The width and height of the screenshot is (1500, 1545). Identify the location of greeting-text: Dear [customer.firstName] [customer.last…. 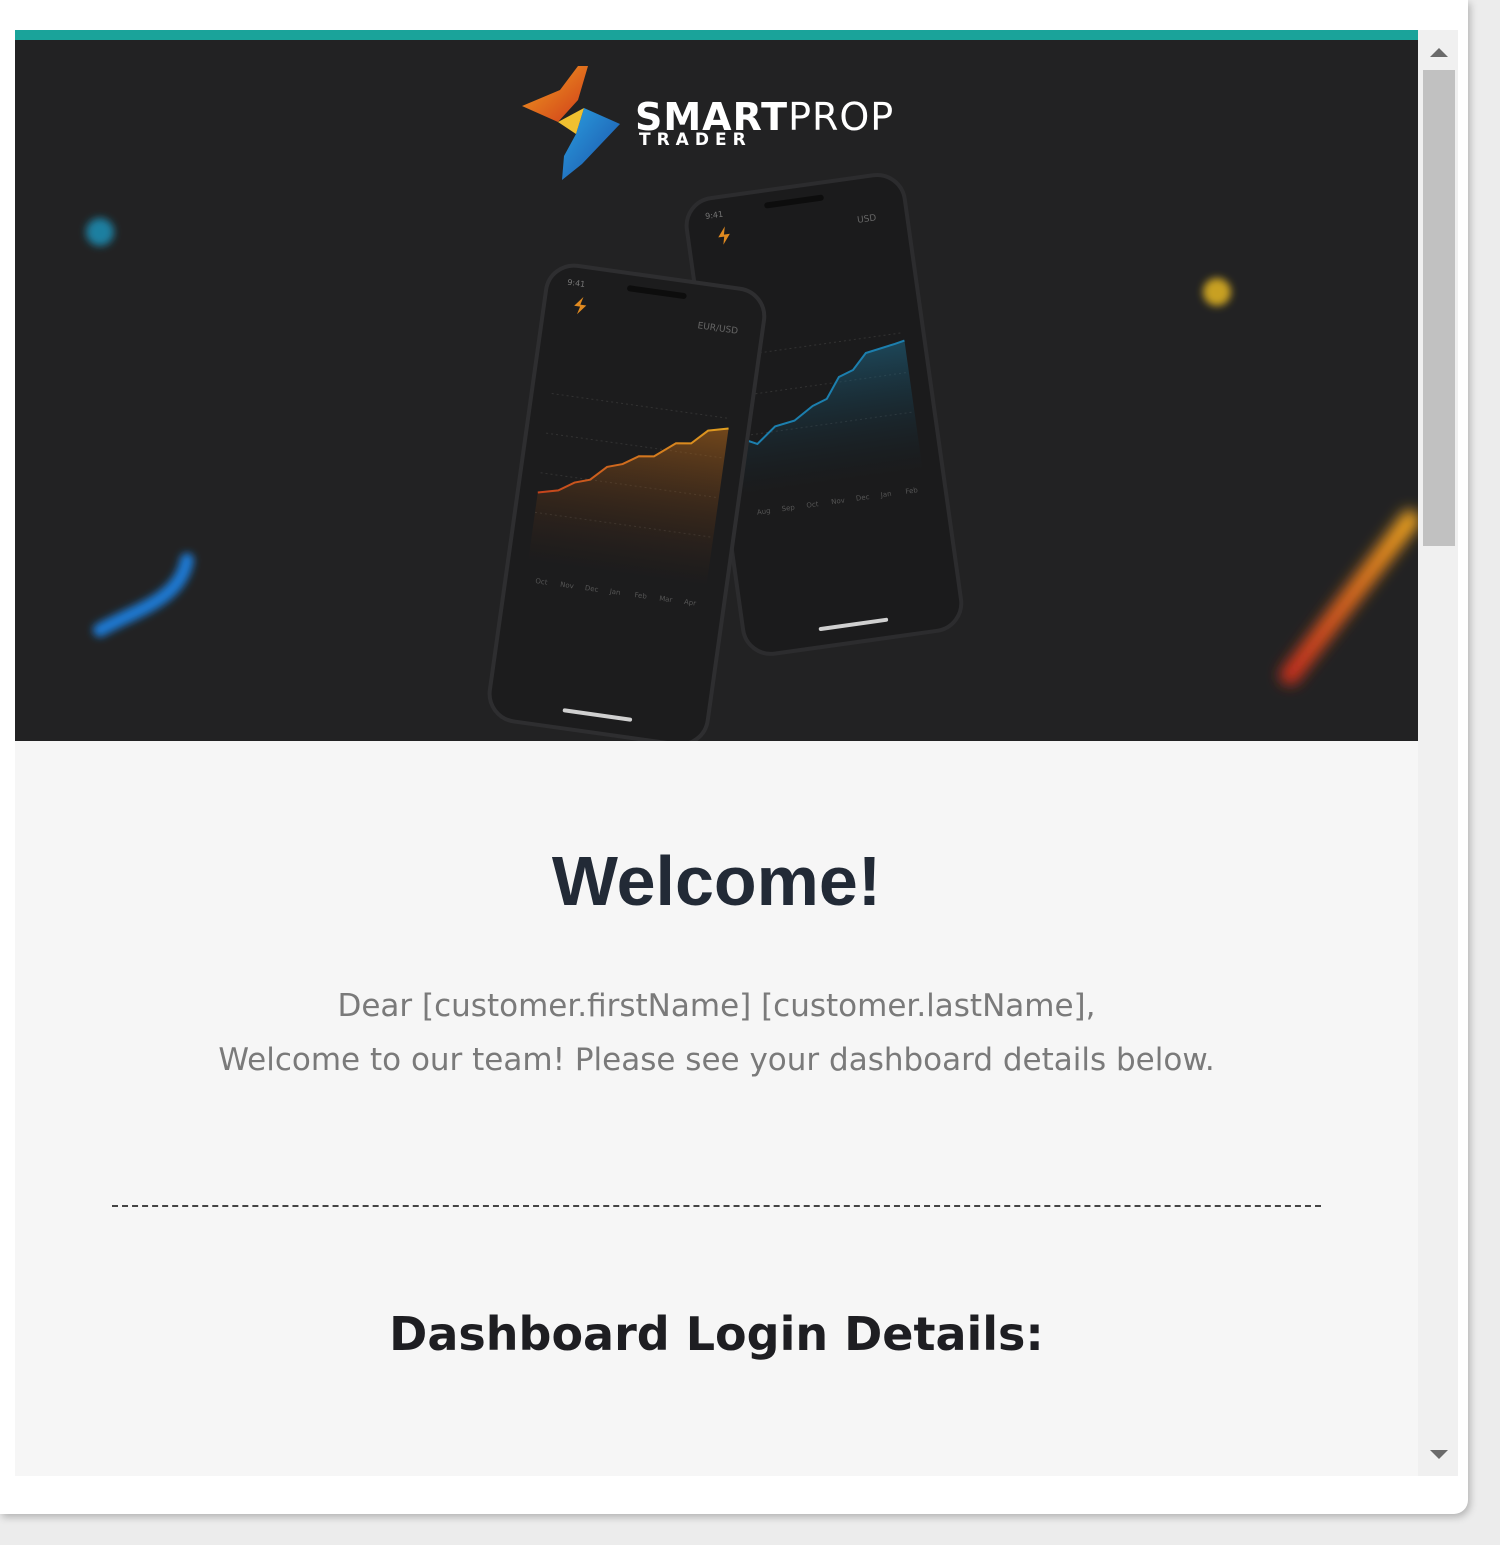
(716, 1033).